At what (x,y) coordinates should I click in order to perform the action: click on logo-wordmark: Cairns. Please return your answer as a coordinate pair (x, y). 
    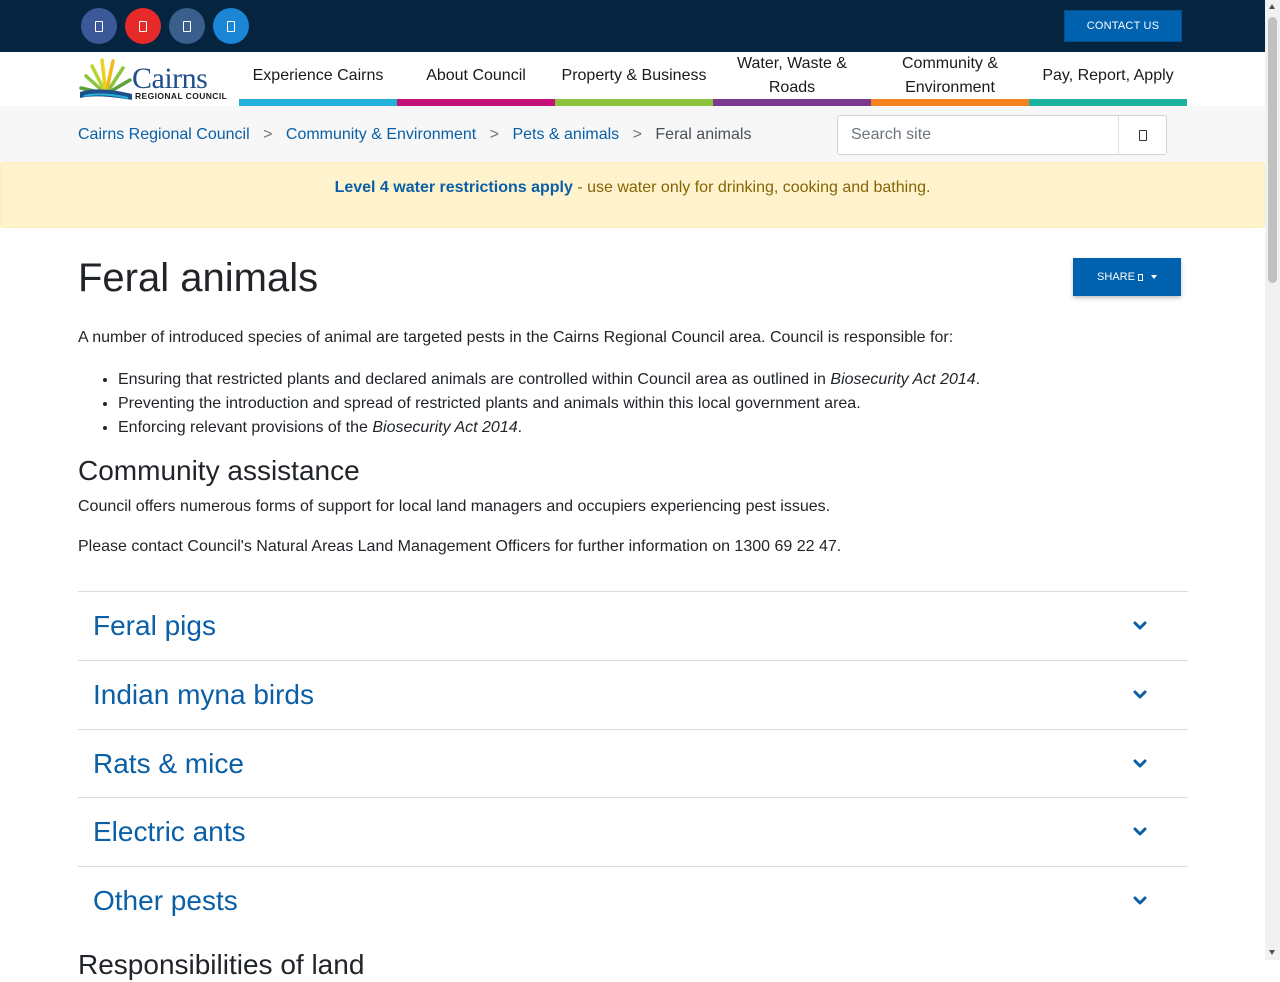
    Looking at the image, I should click on (170, 78).